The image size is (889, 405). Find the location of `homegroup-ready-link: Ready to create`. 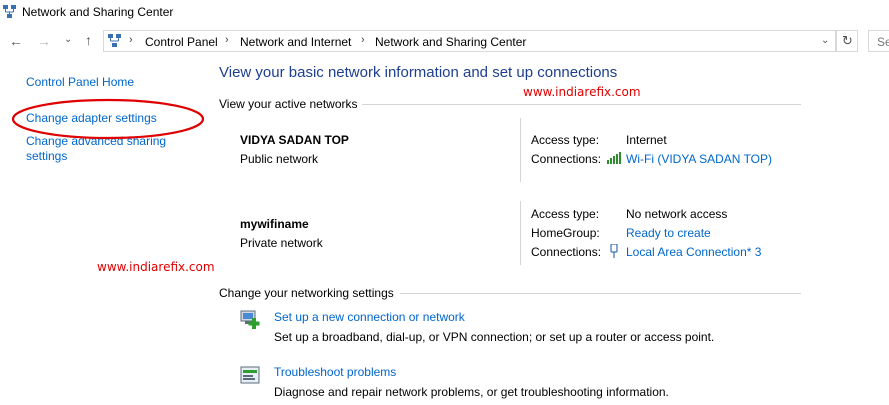

homegroup-ready-link: Ready to create is located at coordinates (668, 233).